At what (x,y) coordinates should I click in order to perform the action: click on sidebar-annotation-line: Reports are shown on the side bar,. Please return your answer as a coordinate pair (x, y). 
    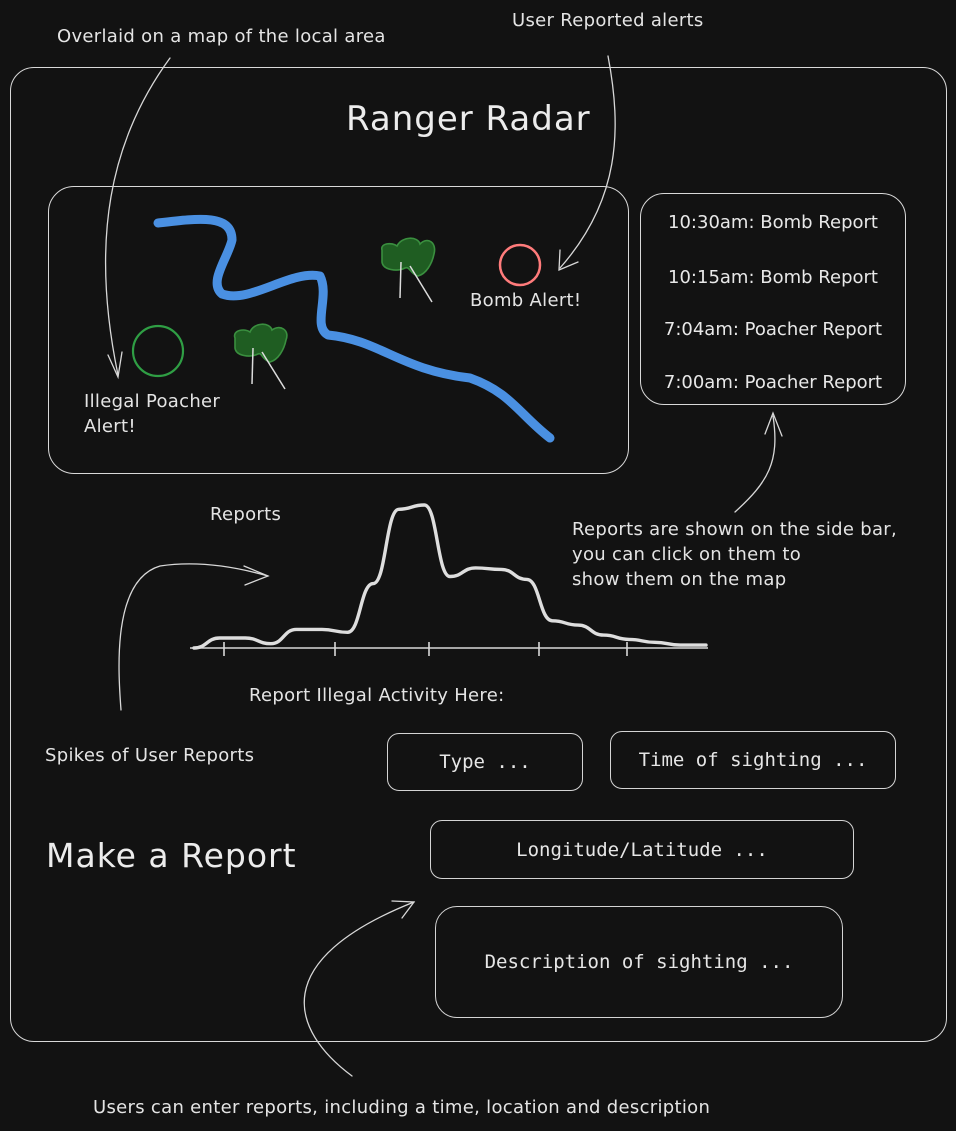
    Looking at the image, I should click on (735, 529).